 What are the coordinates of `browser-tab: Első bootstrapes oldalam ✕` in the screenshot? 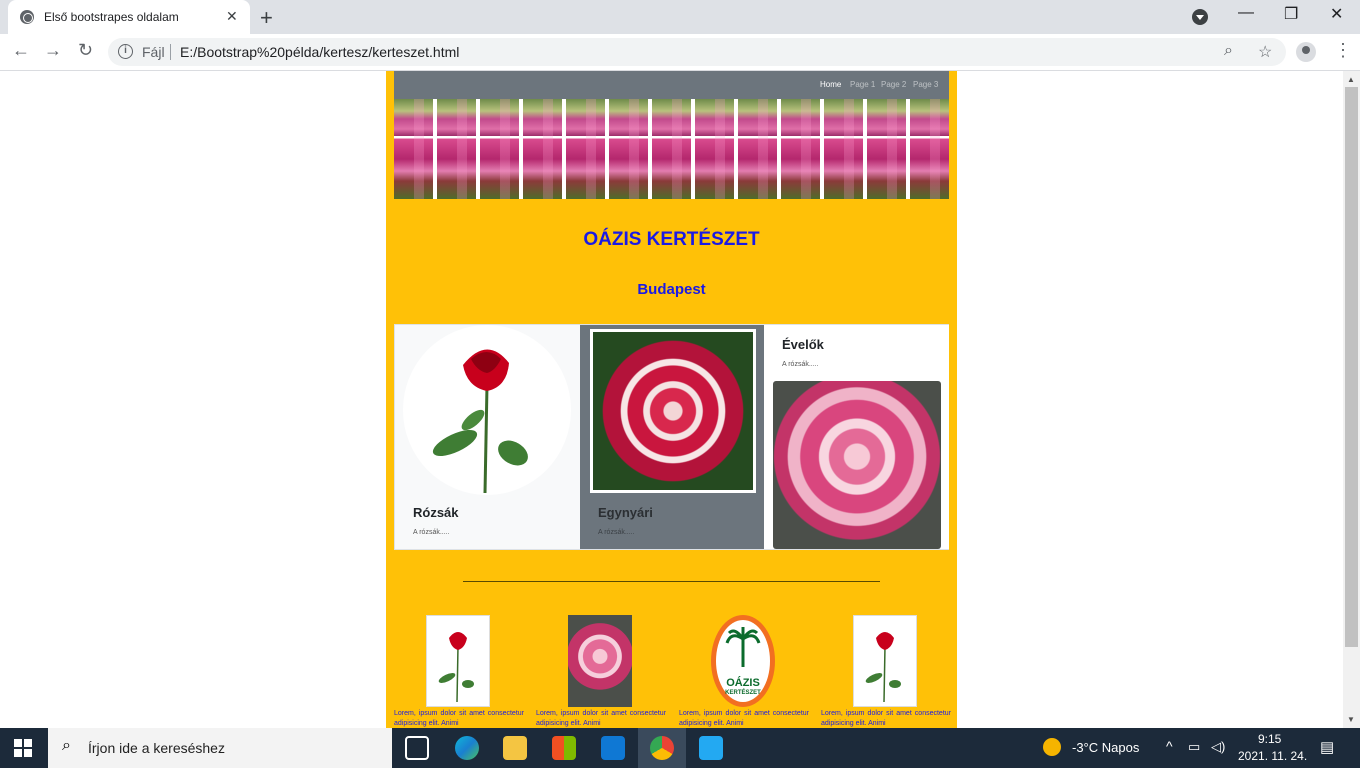 It's located at (129, 17).